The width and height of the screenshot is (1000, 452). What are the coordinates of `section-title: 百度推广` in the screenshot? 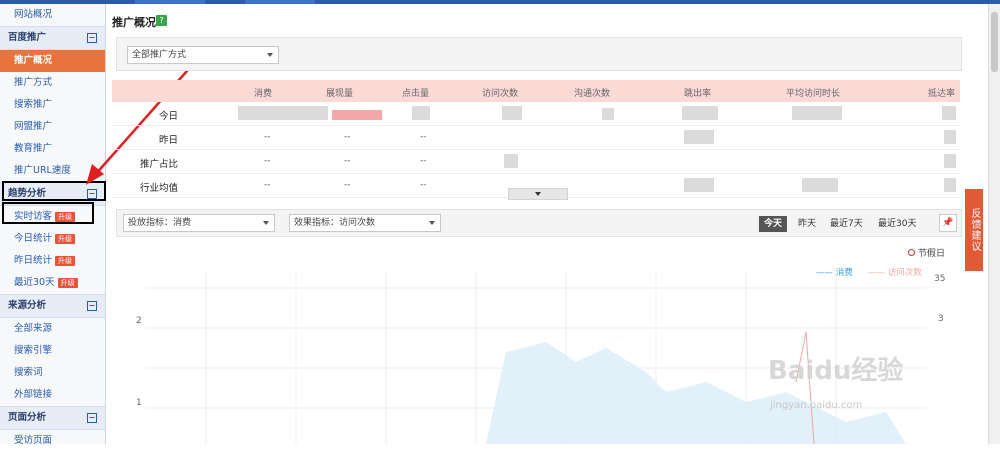 It's located at (27, 37).